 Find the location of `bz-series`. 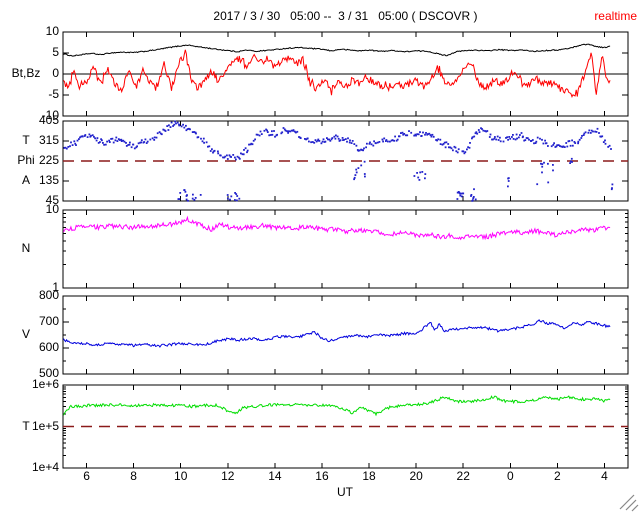

bz-series is located at coordinates (337, 73).